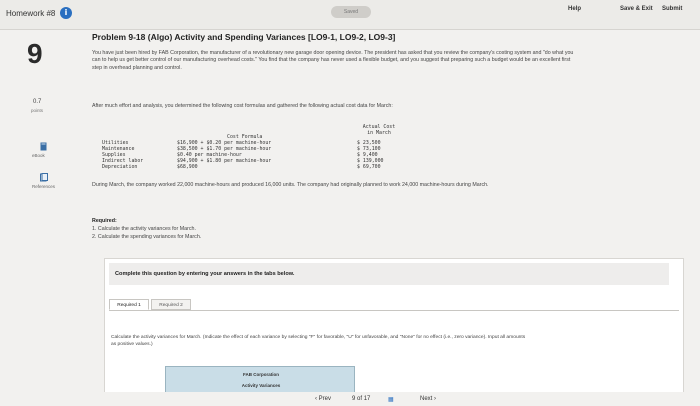 The height and width of the screenshot is (406, 700). What do you see at coordinates (38, 155) in the screenshot?
I see `ebook-label: eBook` at bounding box center [38, 155].